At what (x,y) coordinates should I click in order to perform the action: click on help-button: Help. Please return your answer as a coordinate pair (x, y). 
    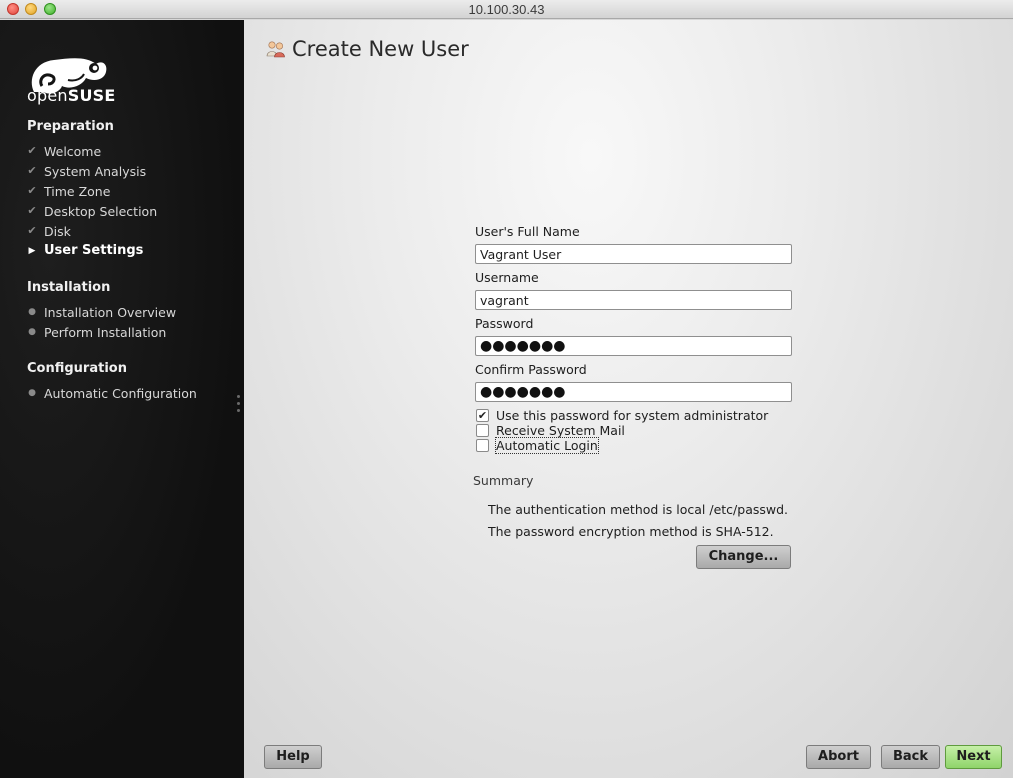
    Looking at the image, I should click on (293, 757).